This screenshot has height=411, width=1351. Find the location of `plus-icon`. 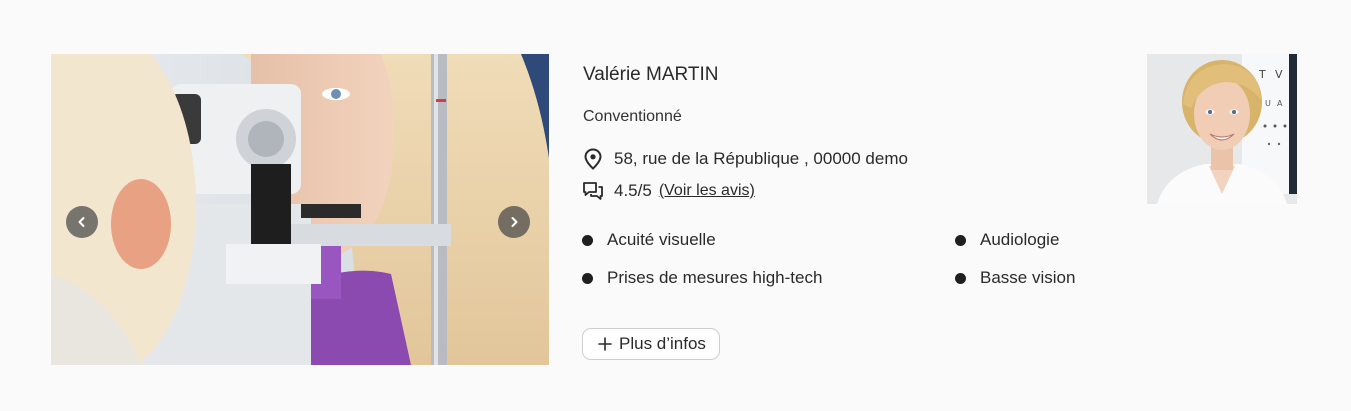

plus-icon is located at coordinates (605, 344).